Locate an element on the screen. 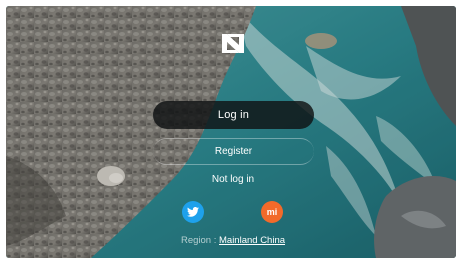 This screenshot has height=263, width=462. region-selector: Region : Mainland China is located at coordinates (233, 240).